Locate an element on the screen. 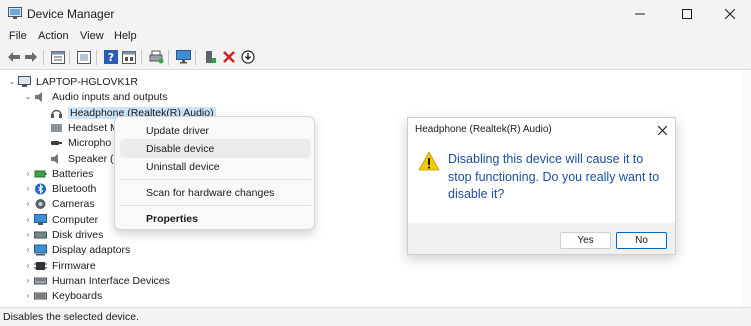 The width and height of the screenshot is (751, 326). menu-action: Action is located at coordinates (53, 35).